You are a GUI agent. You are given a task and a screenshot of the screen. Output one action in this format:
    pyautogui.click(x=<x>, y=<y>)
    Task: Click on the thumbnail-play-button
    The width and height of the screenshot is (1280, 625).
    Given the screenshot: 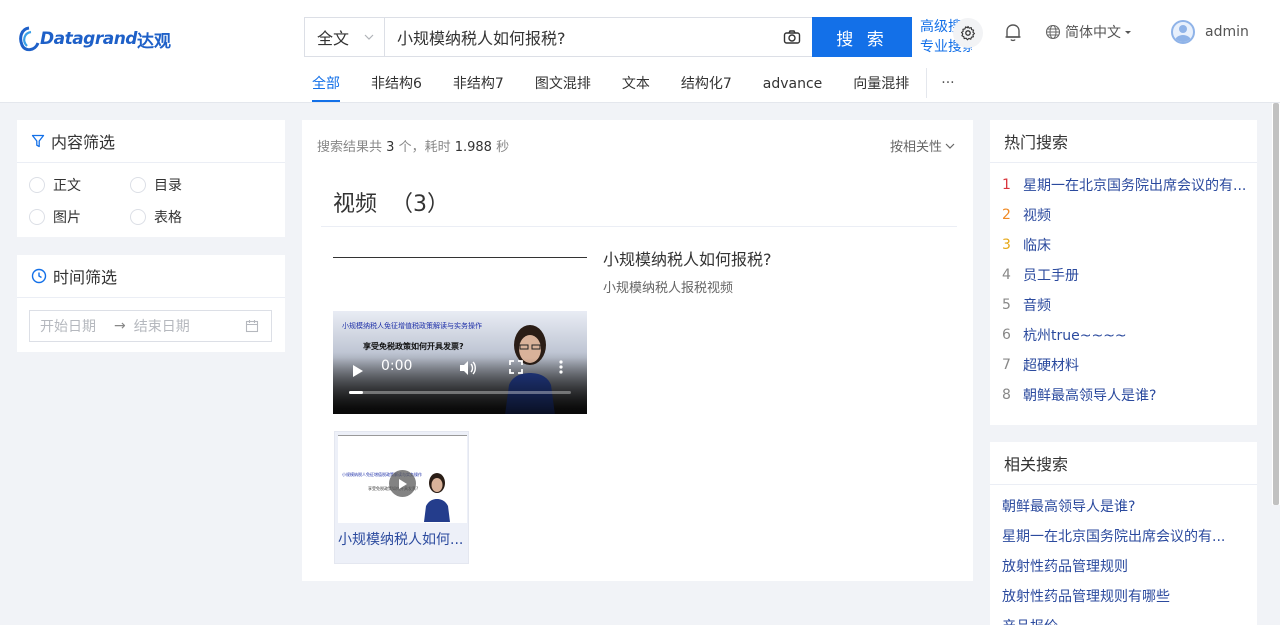 What is the action you would take?
    pyautogui.click(x=402, y=483)
    